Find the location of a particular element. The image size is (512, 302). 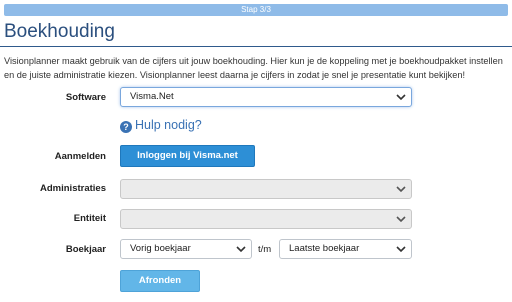

boekjaar-label: Boekjaar is located at coordinates (85, 249).